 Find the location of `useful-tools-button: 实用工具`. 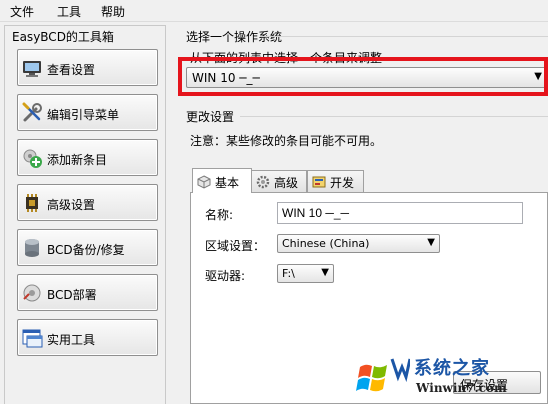

useful-tools-button: 实用工具 is located at coordinates (87, 337).